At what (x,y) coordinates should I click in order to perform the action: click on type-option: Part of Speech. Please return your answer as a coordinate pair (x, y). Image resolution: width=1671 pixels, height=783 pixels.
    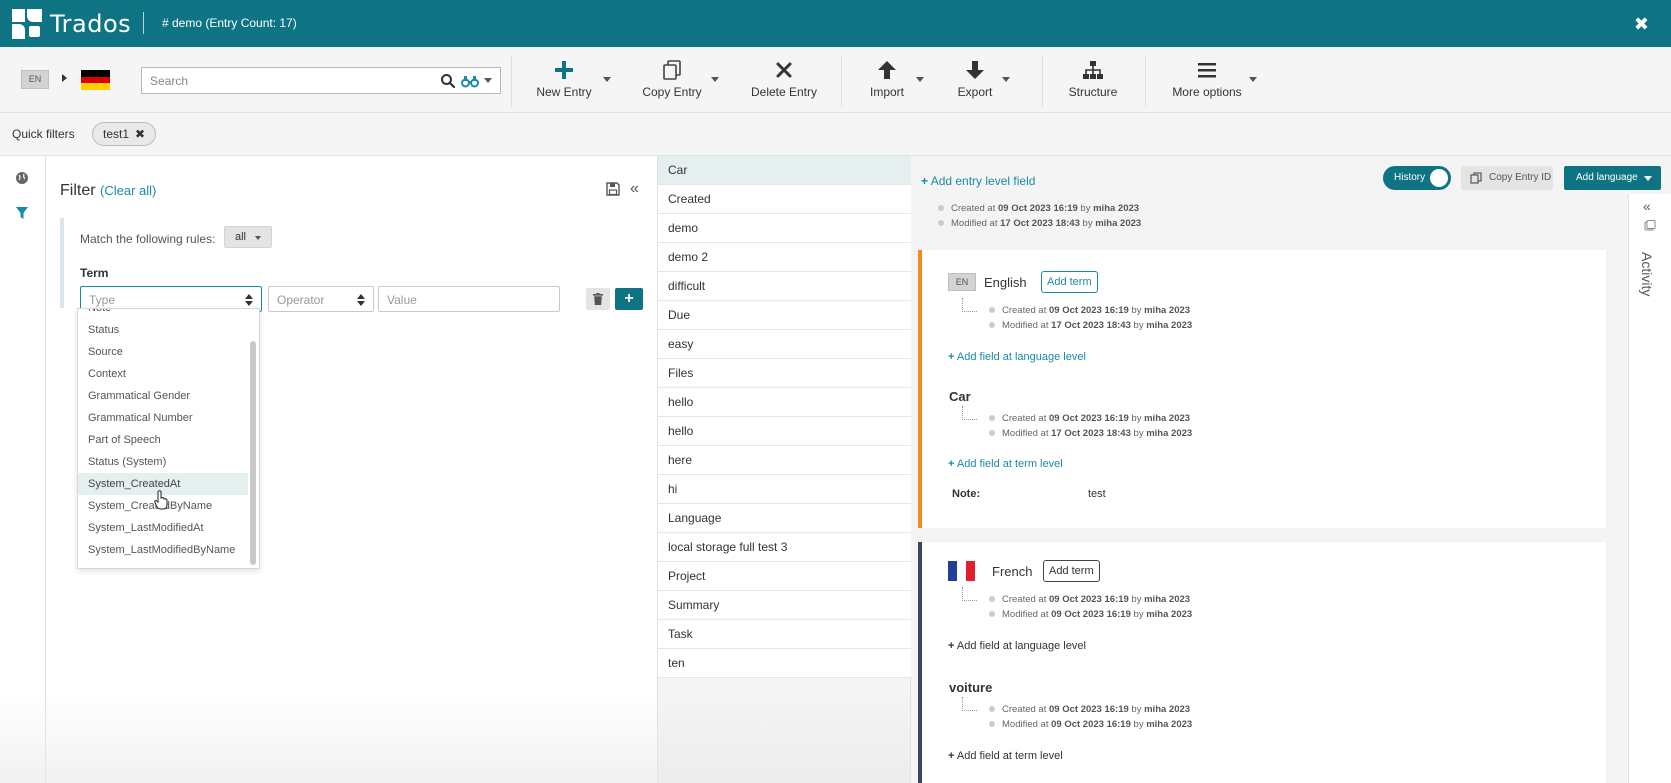
    Looking at the image, I should click on (163, 440).